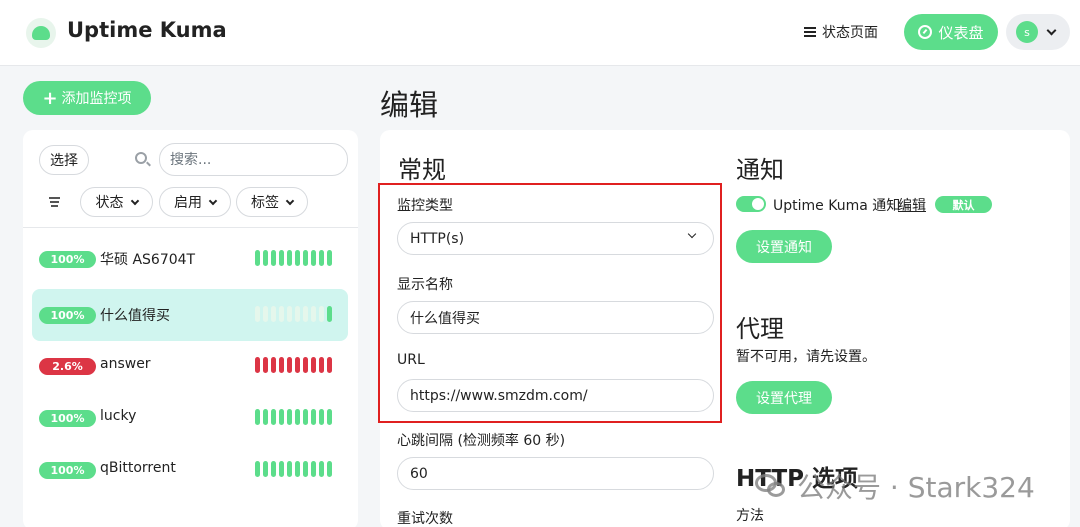 This screenshot has height=527, width=1080. I want to click on default-badge: 默认, so click(963, 204).